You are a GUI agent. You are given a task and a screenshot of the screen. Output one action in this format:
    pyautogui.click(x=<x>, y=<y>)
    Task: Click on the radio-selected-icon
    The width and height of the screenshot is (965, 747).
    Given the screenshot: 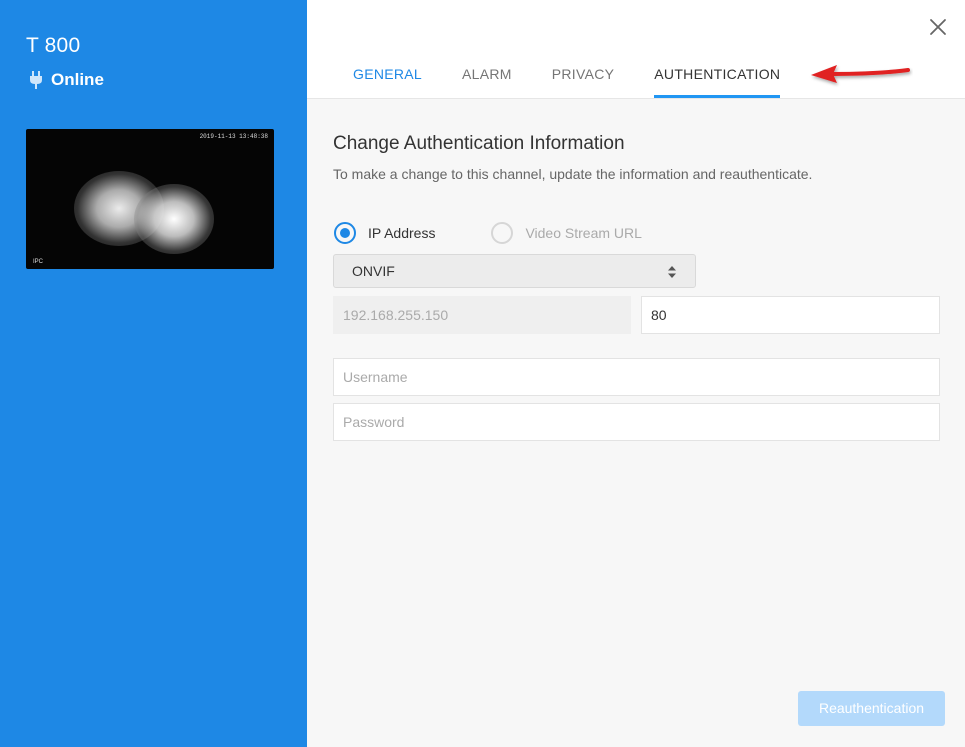 What is the action you would take?
    pyautogui.click(x=345, y=233)
    